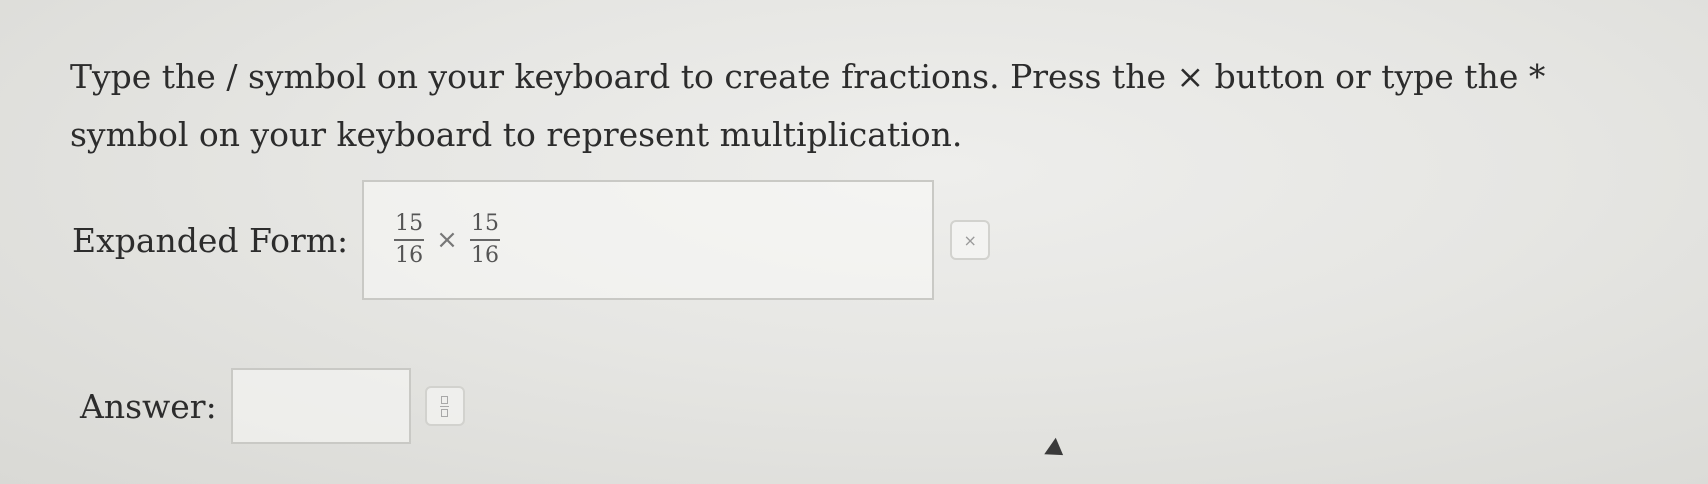 This screenshot has width=1708, height=484. I want to click on fraction-1: 15 16, so click(409, 240).